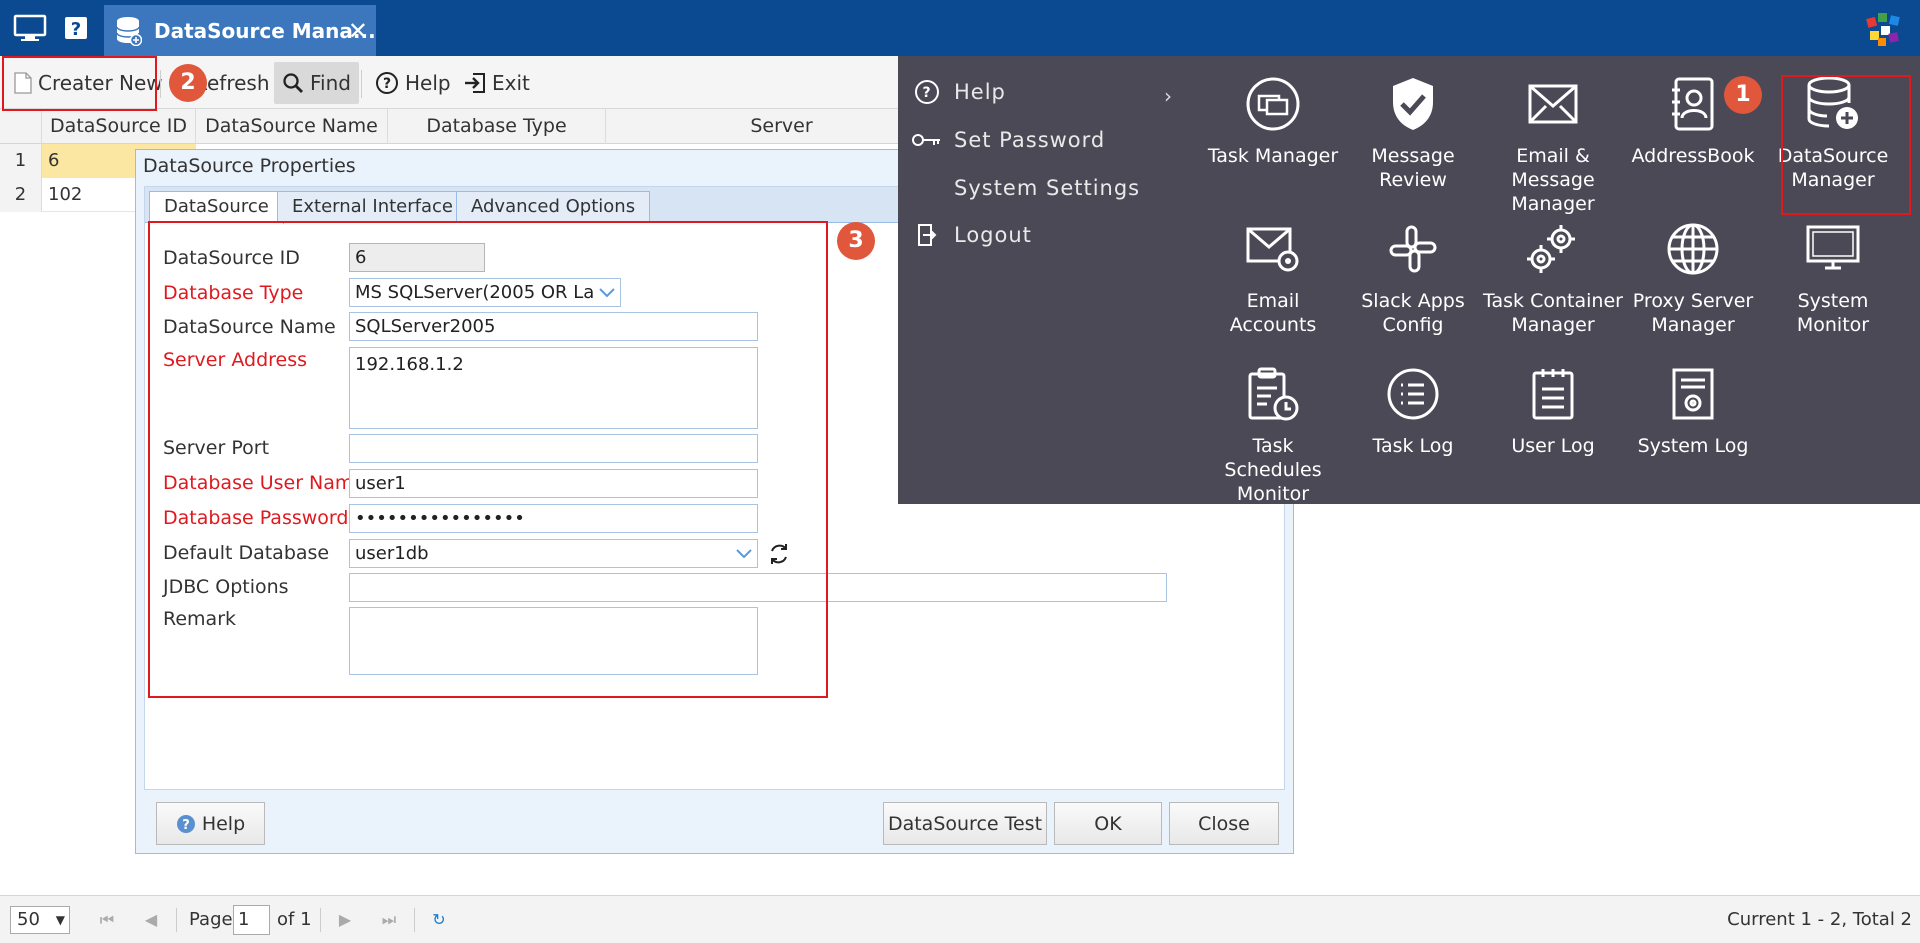 The height and width of the screenshot is (943, 1920). I want to click on monitor-icon, so click(1833, 249).